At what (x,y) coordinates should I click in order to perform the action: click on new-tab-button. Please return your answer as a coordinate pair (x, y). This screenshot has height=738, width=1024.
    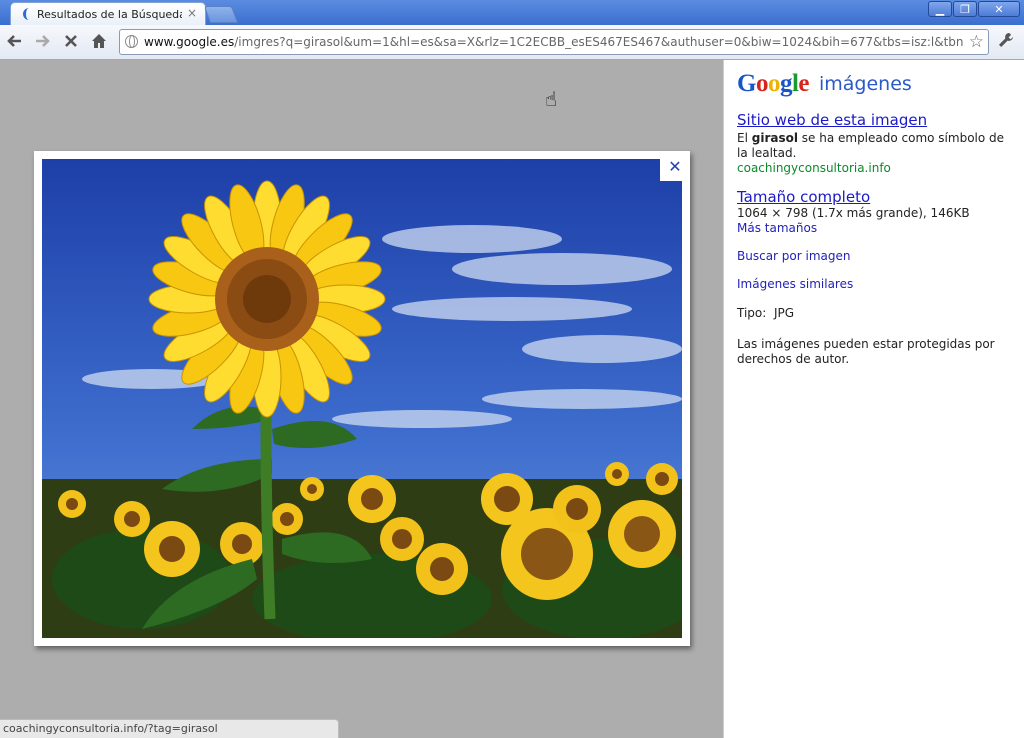
    Looking at the image, I should click on (221, 14).